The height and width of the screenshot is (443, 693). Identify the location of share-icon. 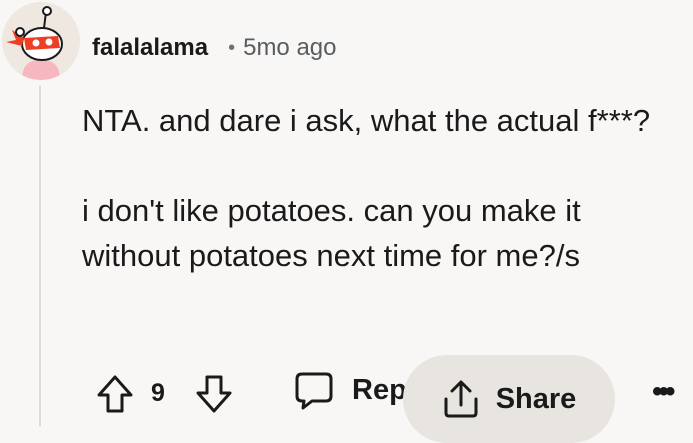
(461, 399).